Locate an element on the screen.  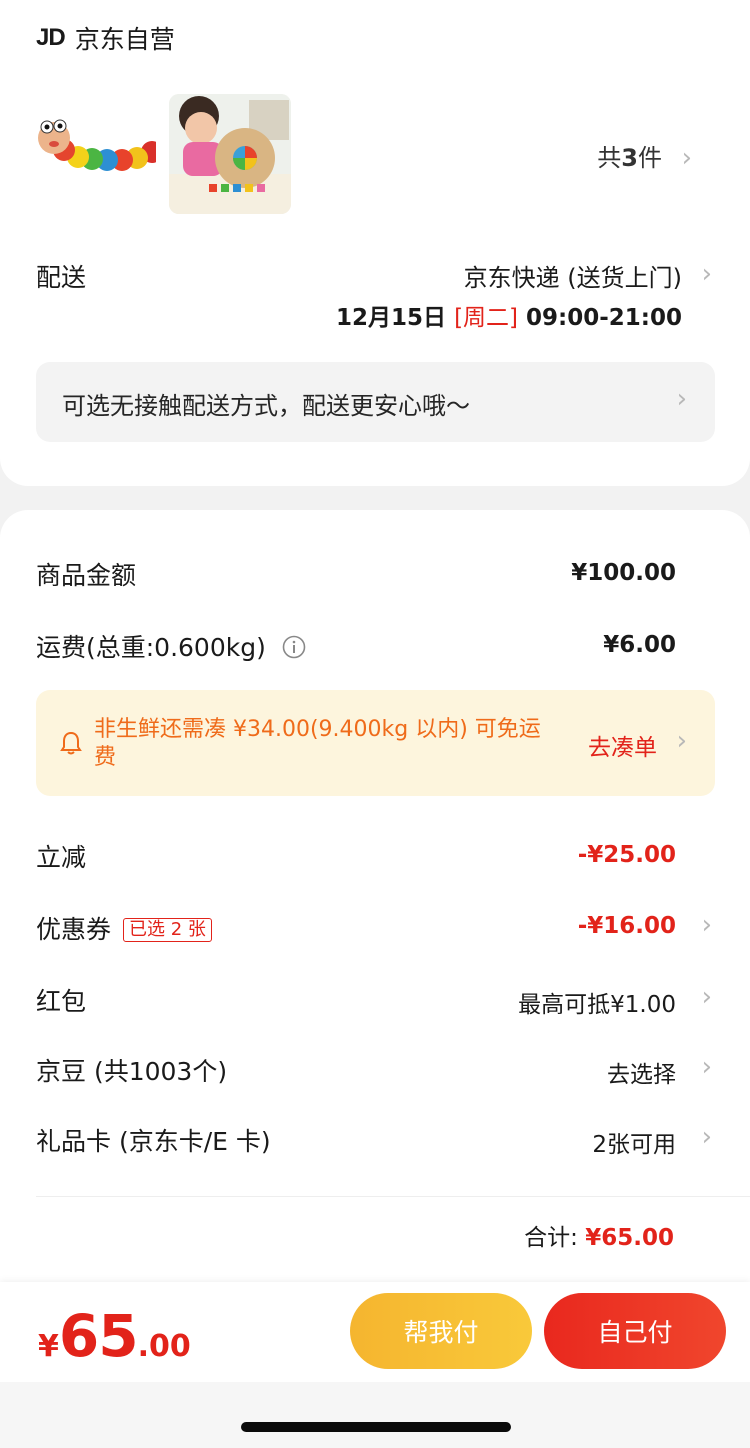
pay-myself-button: 自己付 is located at coordinates (635, 1331).